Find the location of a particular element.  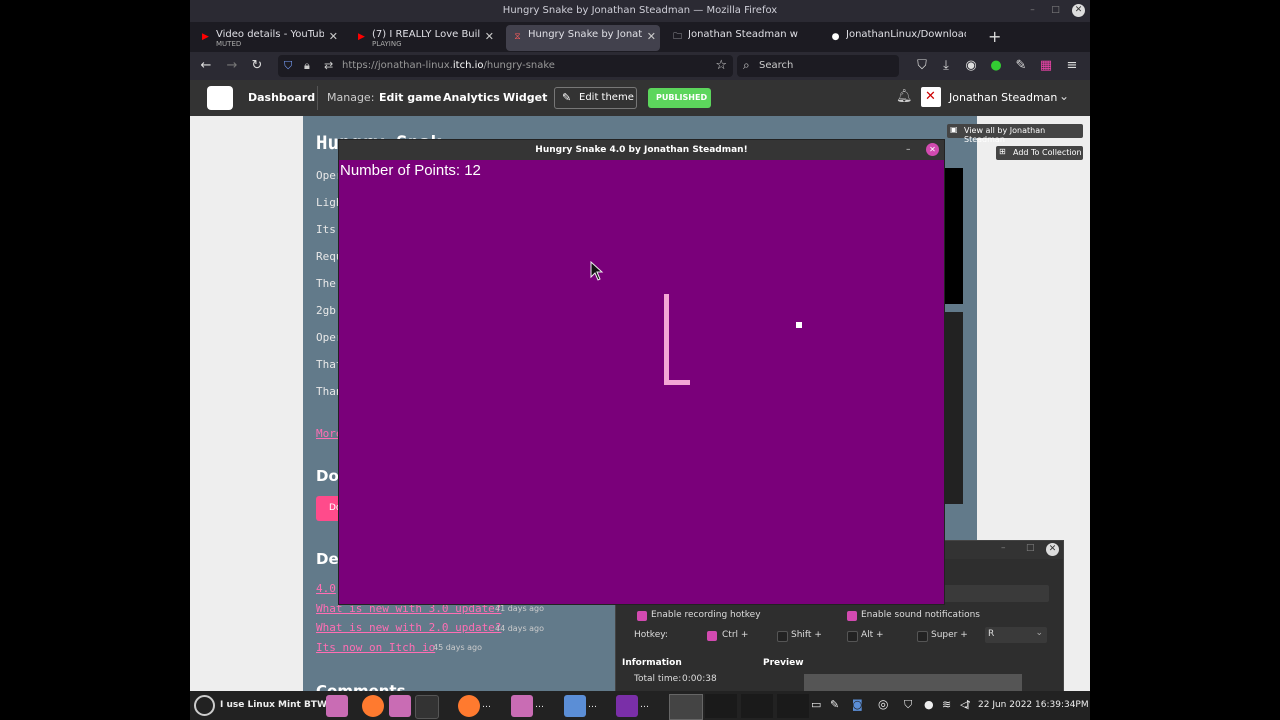

add-collection-icon: ⊞ is located at coordinates (1002, 151).